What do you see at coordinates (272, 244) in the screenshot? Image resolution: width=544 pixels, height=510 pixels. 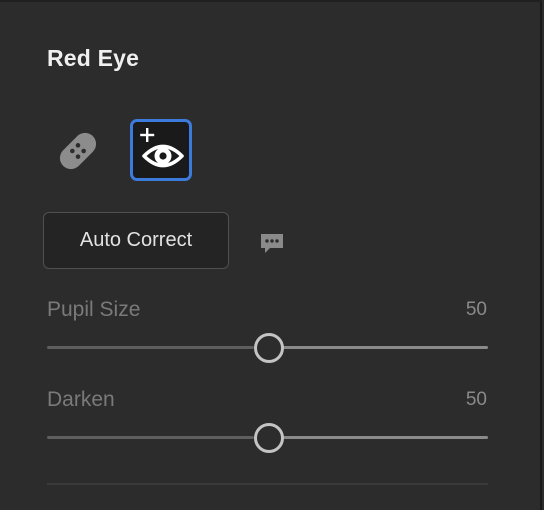 I see `speech-bubble-icon` at bounding box center [272, 244].